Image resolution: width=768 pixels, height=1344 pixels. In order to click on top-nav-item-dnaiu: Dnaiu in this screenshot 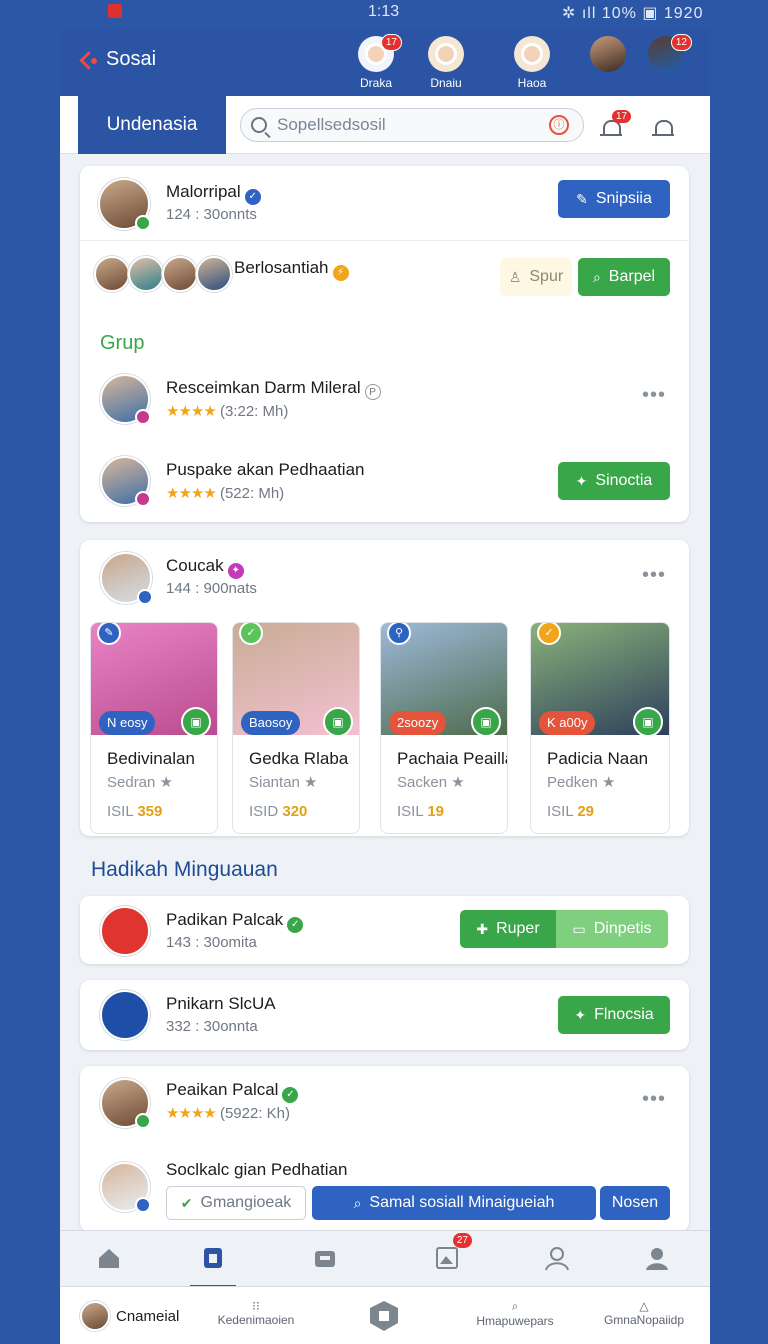, I will do `click(446, 63)`.